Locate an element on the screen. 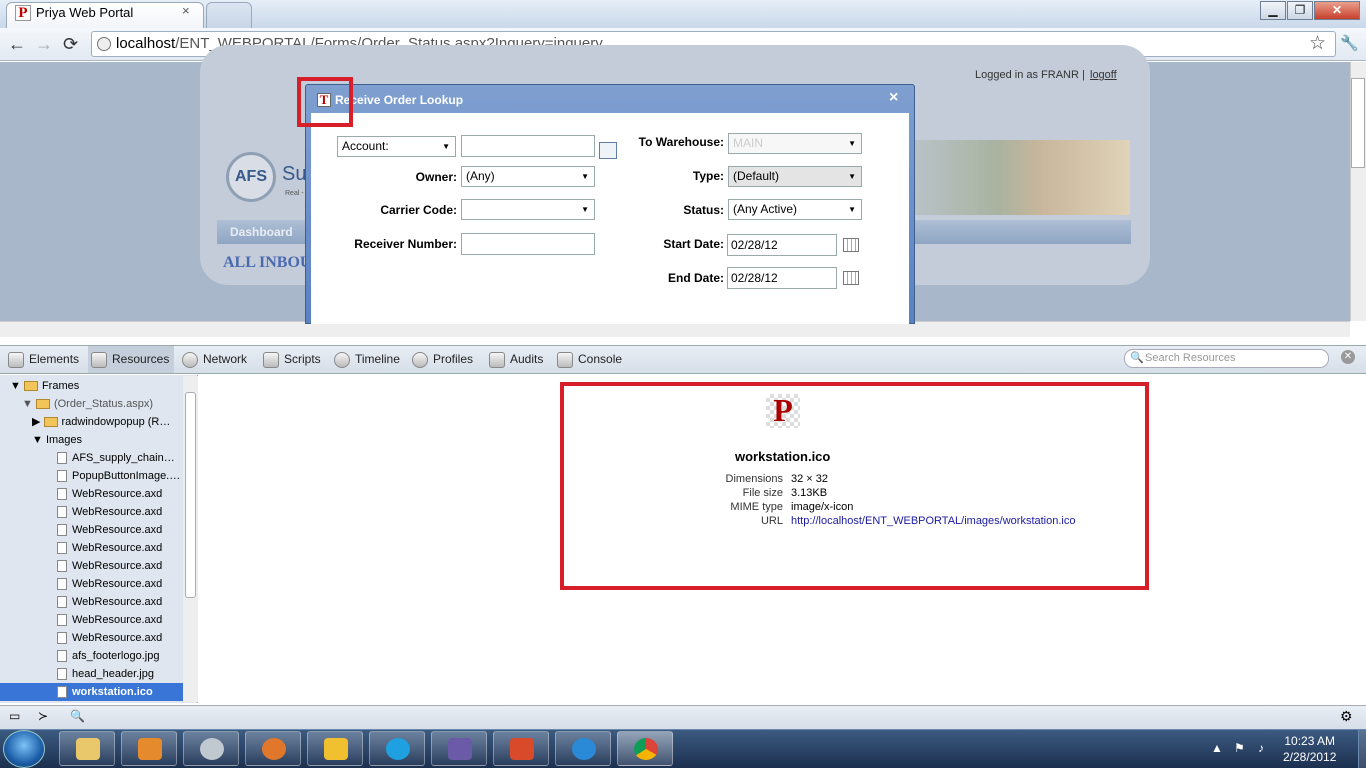 This screenshot has height=768, width=1366. dialog-close-icon: × is located at coordinates (893, 98).